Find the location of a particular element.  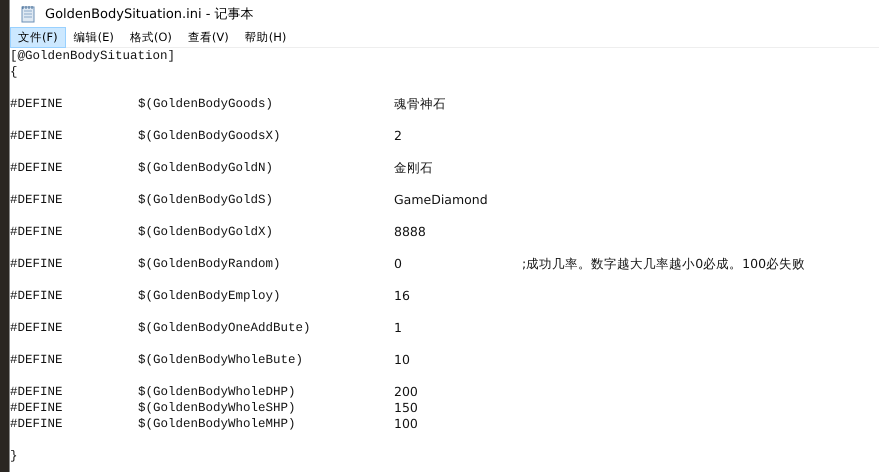

variable-name: $(GoldenBodyGoods) is located at coordinates (206, 104).